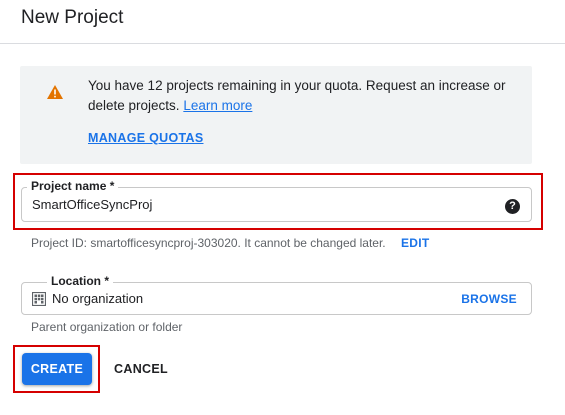 The height and width of the screenshot is (415, 565). Describe the element at coordinates (39, 299) in the screenshot. I see `organization-icon` at that location.